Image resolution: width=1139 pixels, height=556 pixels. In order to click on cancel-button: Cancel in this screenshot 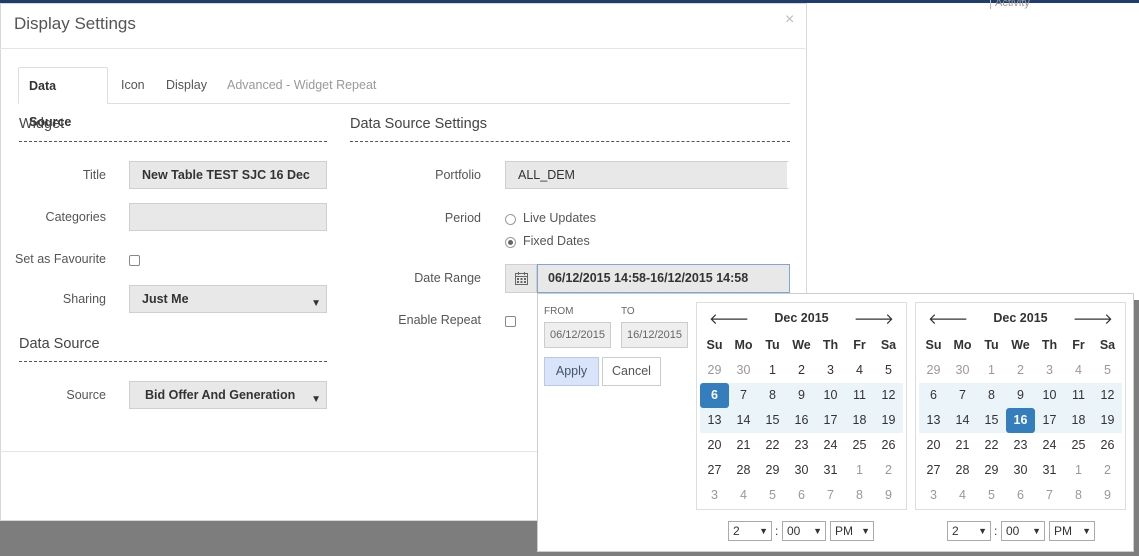, I will do `click(631, 371)`.